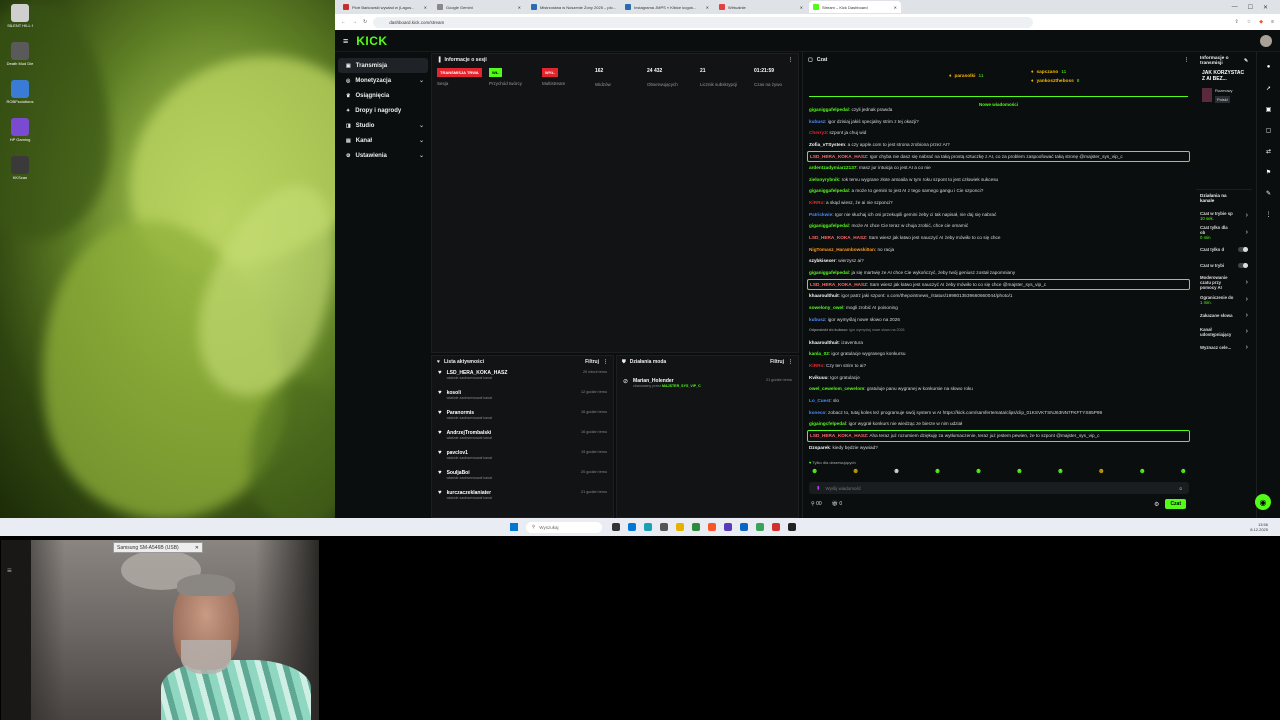 Image resolution: width=1280 pixels, height=720 pixels. Describe the element at coordinates (20, 92) in the screenshot. I see `desktop-icon: ROBFsolutions` at that location.